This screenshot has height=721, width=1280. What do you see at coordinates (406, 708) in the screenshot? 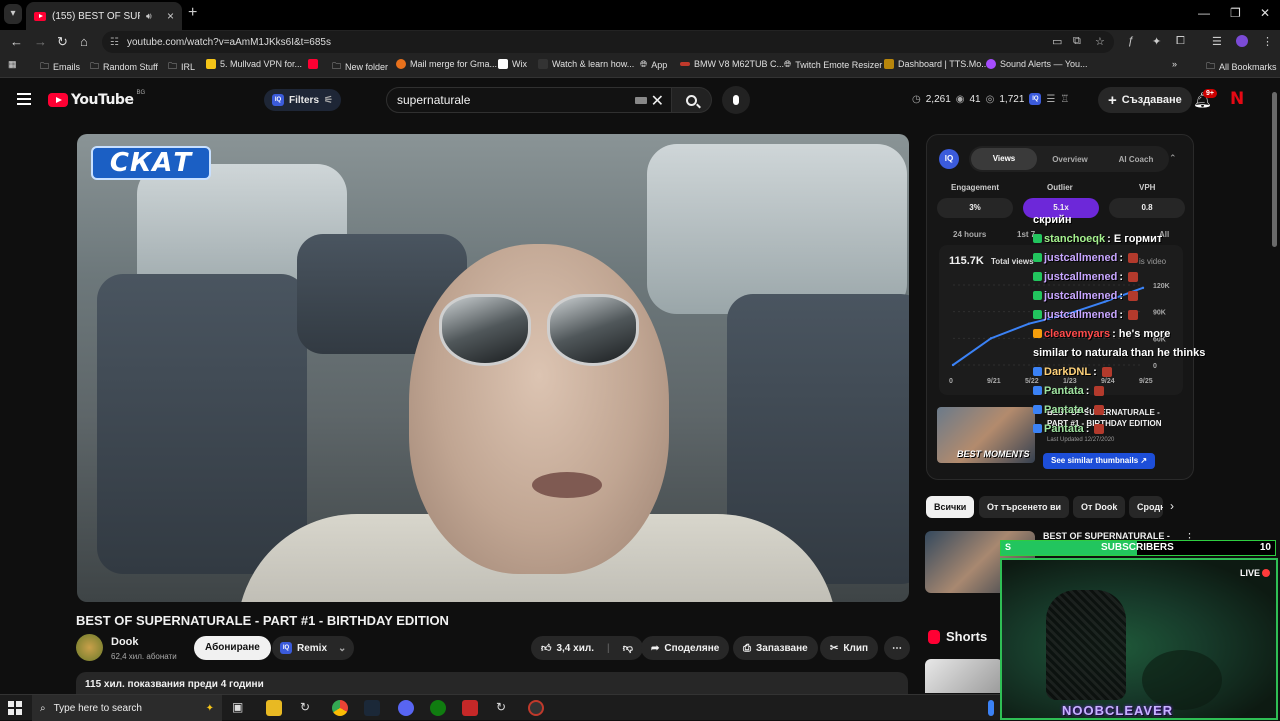
I see `discord-icon` at bounding box center [406, 708].